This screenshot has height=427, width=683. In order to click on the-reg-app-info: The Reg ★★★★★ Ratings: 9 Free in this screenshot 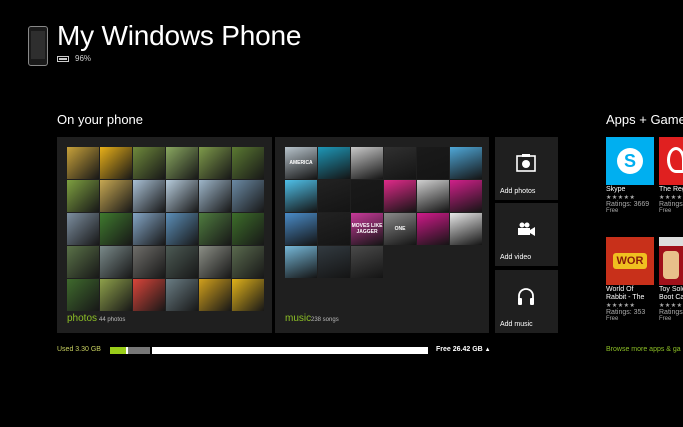, I will do `click(671, 200)`.